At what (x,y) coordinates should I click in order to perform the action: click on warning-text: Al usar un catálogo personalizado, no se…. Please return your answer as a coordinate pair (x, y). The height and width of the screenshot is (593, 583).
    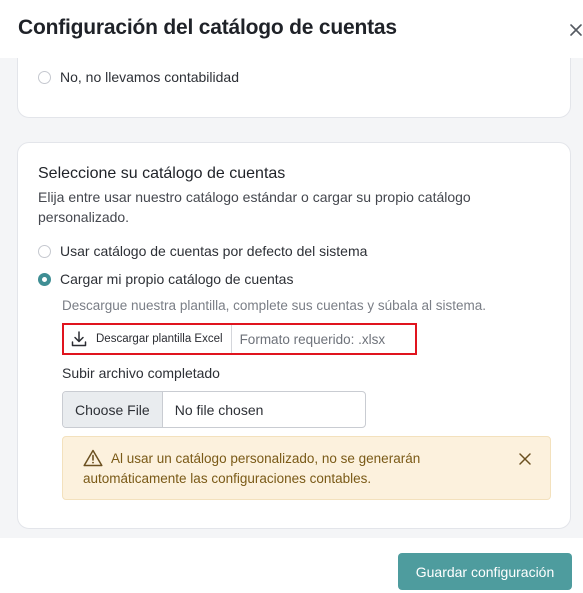
    Looking at the image, I should click on (252, 468).